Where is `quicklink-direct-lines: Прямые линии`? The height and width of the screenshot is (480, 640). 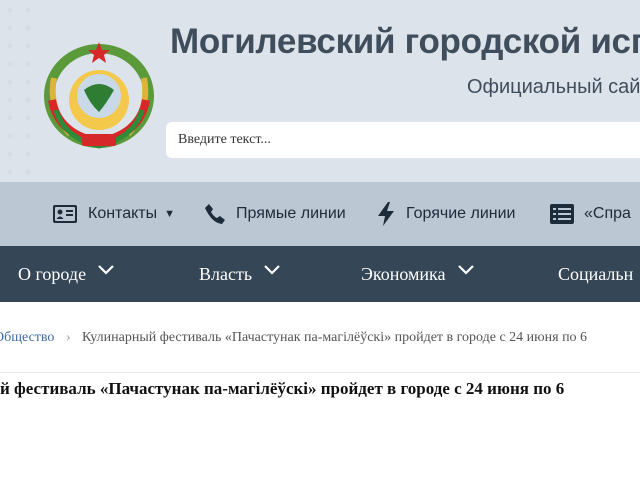 quicklink-direct-lines: Прямые линии is located at coordinates (275, 214).